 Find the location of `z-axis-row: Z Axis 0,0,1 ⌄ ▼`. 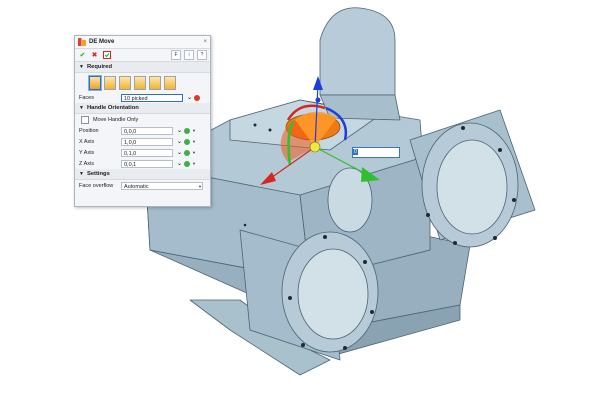

z-axis-row: Z Axis 0,0,1 ⌄ ▼ is located at coordinates (142, 163).